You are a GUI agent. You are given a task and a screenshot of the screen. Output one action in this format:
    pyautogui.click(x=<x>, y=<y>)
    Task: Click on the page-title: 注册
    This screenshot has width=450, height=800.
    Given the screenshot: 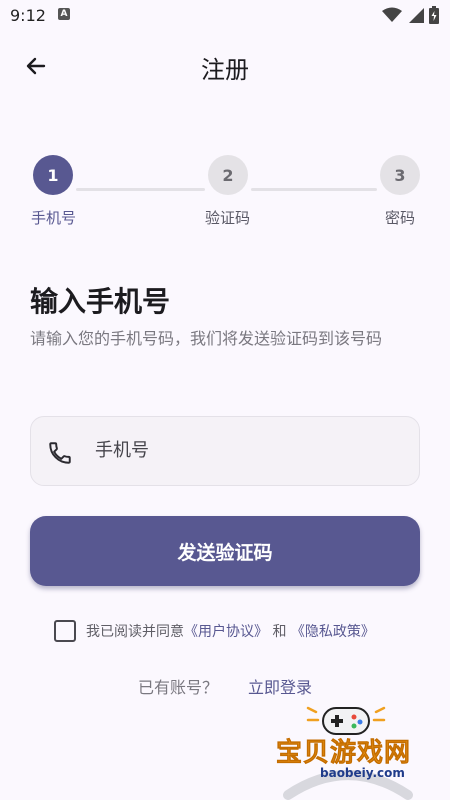 What is the action you would take?
    pyautogui.click(x=225, y=70)
    